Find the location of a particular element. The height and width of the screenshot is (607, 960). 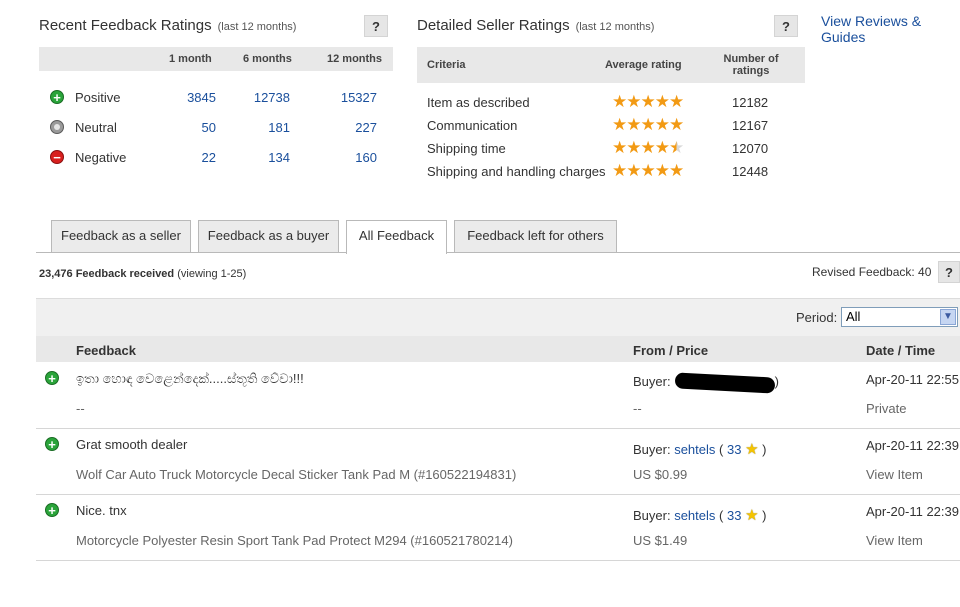

feedback-count: 23,476 Feedback received is located at coordinates (107, 274).